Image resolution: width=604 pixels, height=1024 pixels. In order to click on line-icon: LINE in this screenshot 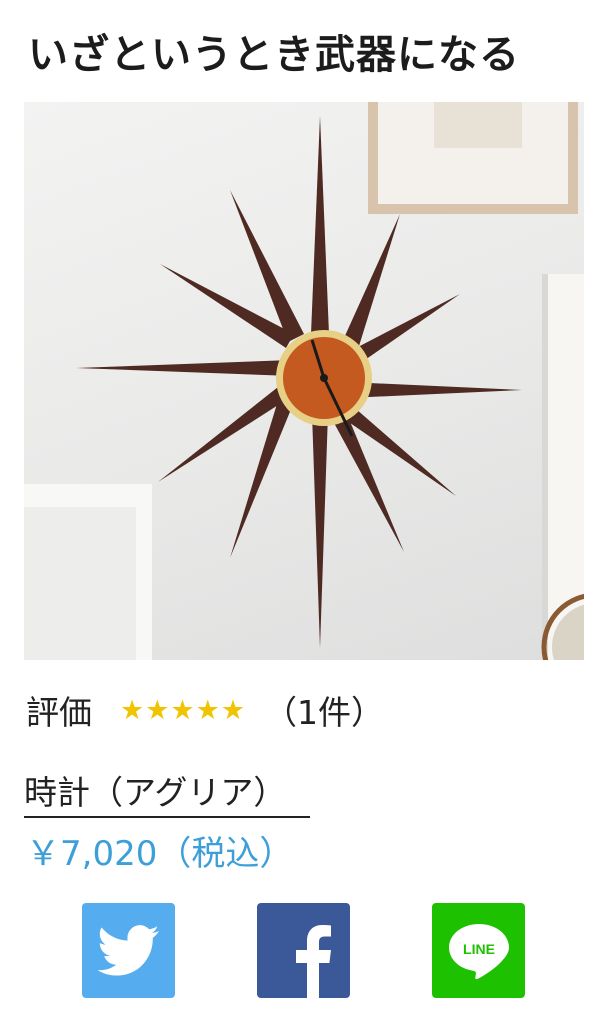, I will do `click(478, 951)`.